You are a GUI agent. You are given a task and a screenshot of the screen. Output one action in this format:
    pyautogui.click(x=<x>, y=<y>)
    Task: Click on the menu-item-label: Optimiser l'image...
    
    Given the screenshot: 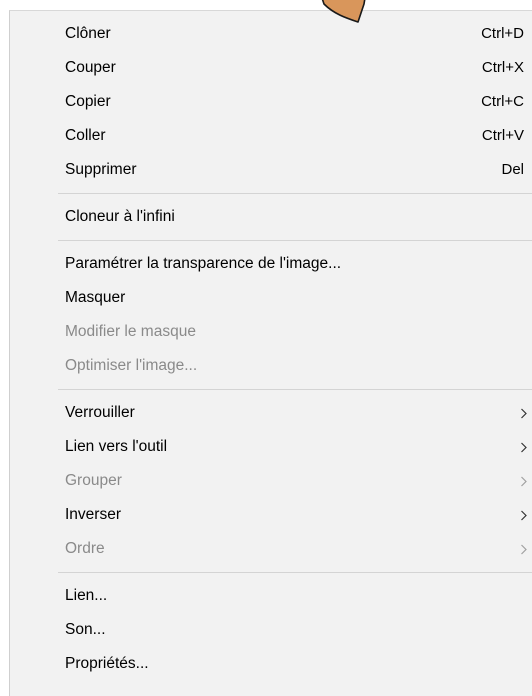 What is the action you would take?
    pyautogui.click(x=131, y=365)
    